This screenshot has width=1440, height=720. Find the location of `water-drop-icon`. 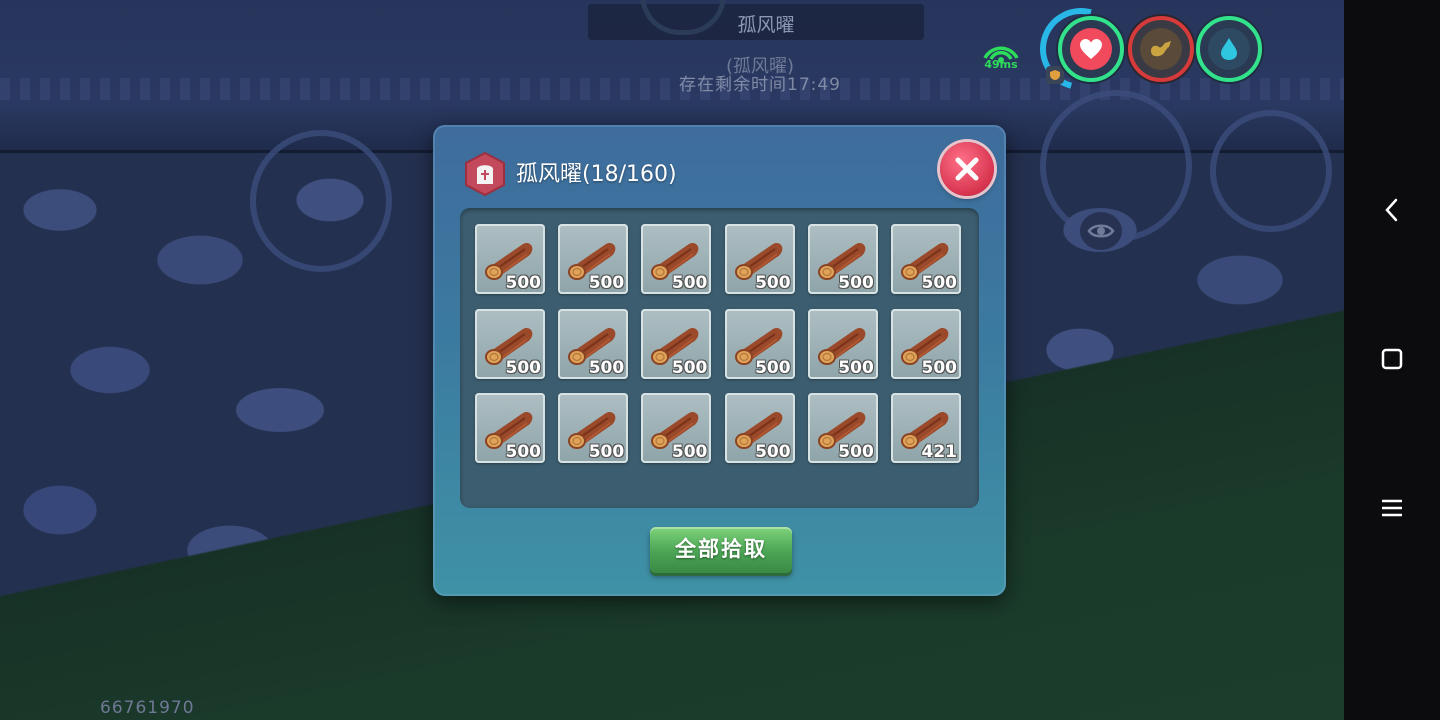

water-drop-icon is located at coordinates (1229, 49).